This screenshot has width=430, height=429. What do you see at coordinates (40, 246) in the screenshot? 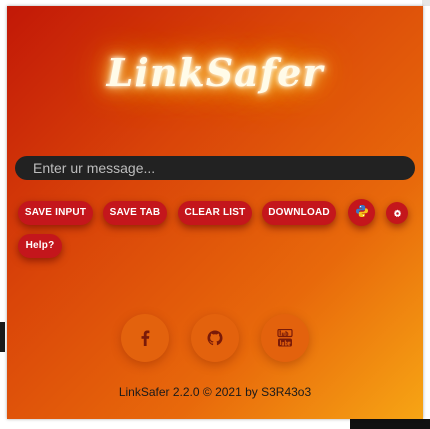
I see `help-button: Help?` at bounding box center [40, 246].